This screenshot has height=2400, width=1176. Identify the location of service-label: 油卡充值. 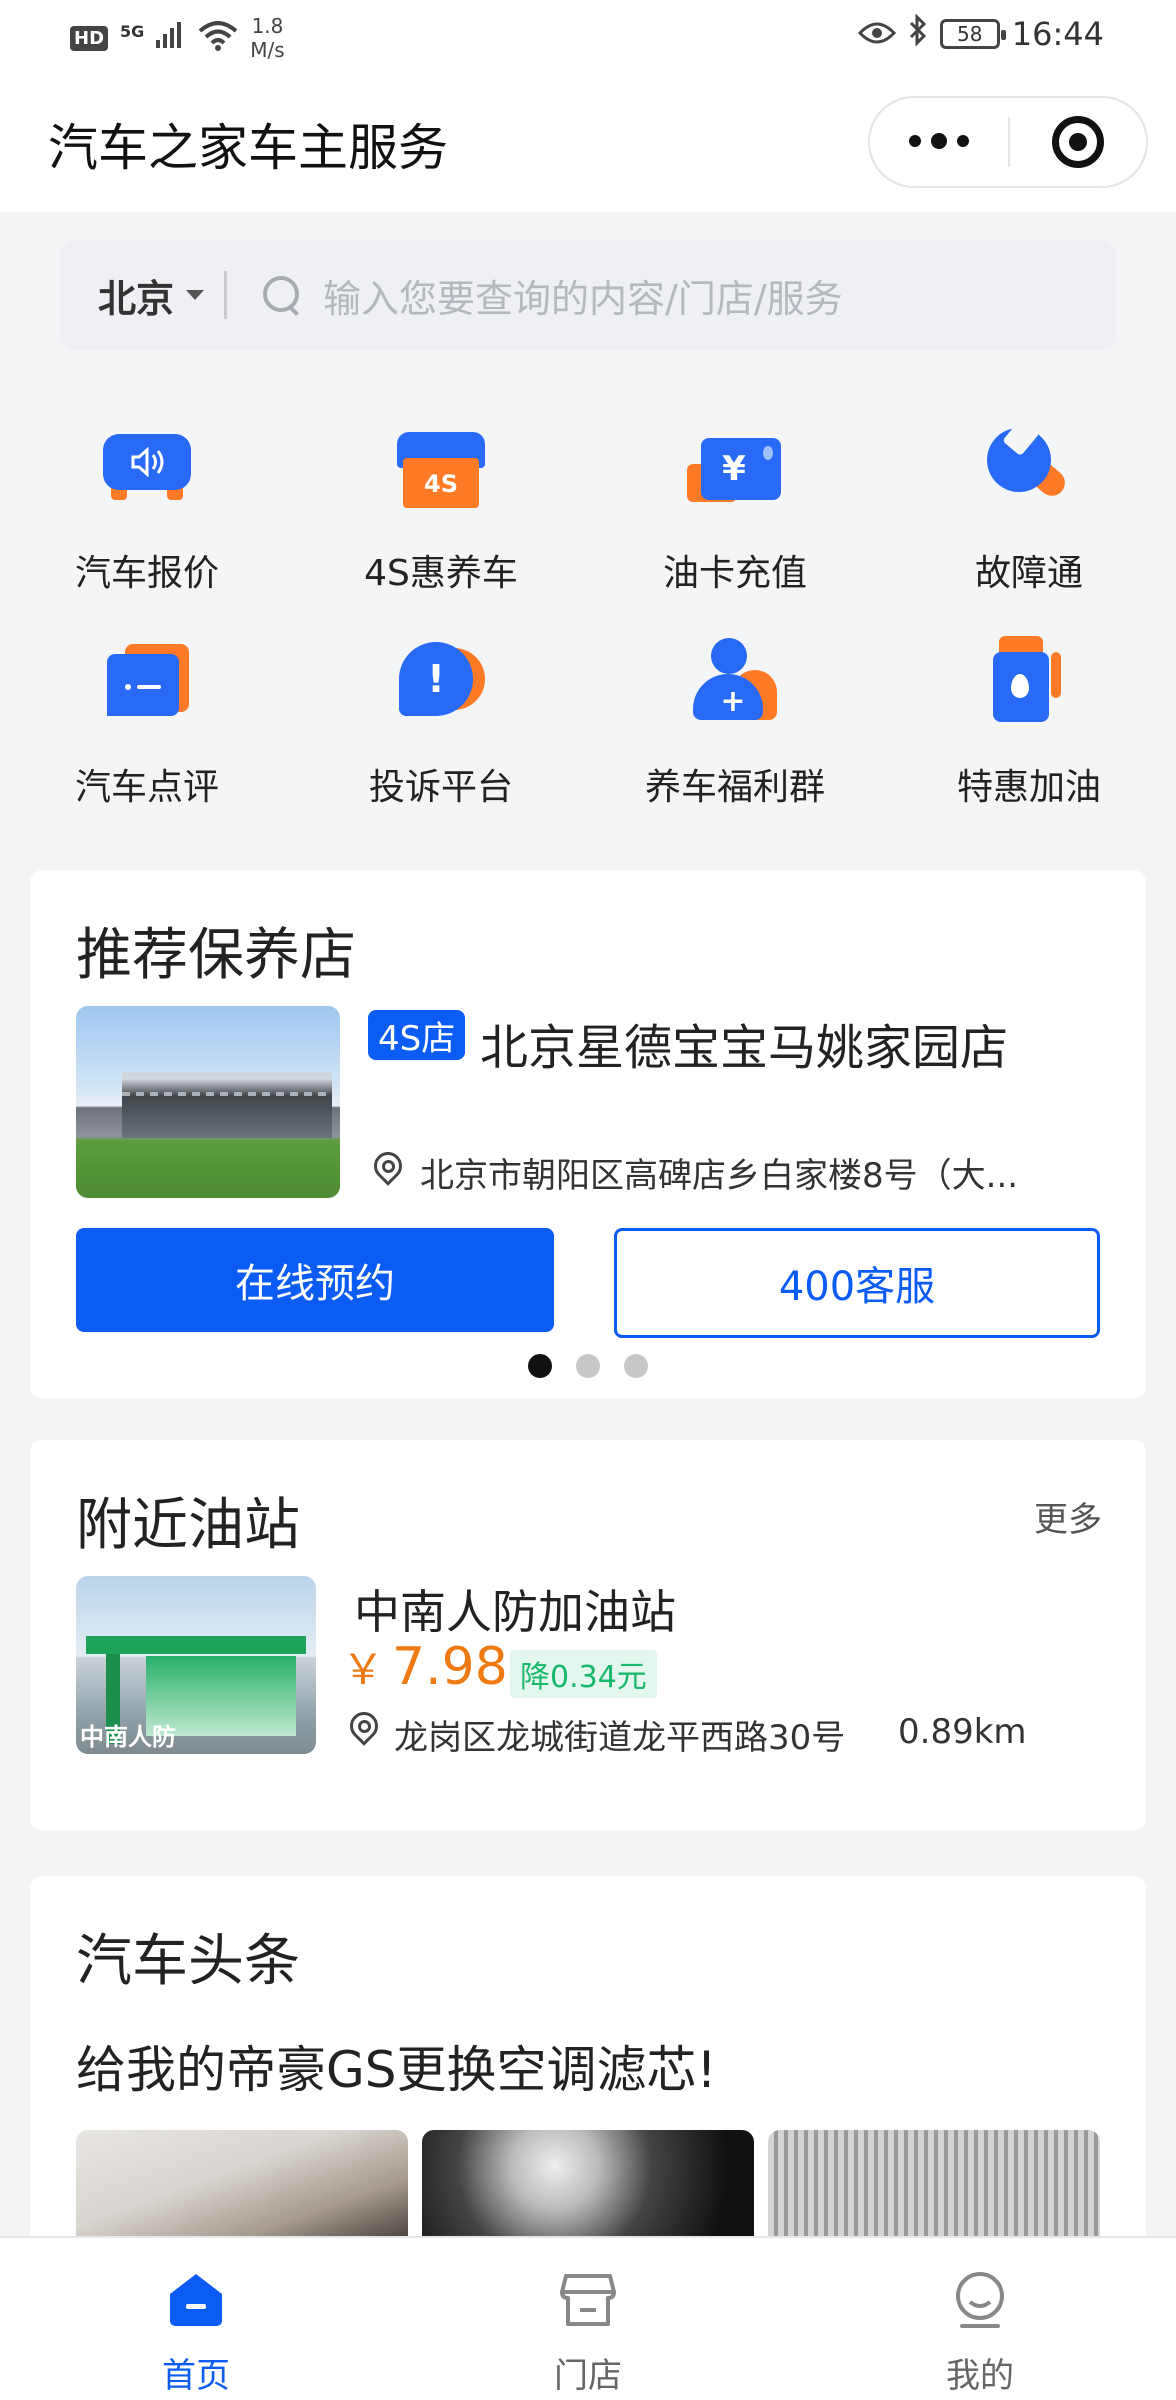
(734, 573).